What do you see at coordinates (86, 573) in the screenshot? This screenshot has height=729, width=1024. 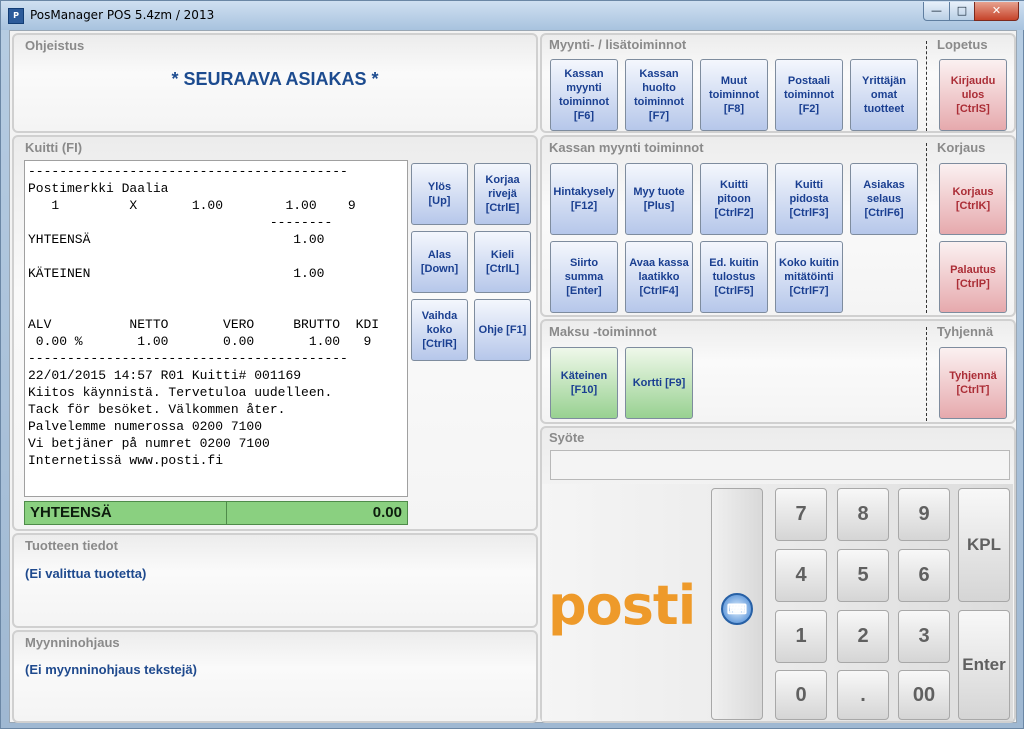 I see `tuote-info: (Ei valittua tuotetta)` at bounding box center [86, 573].